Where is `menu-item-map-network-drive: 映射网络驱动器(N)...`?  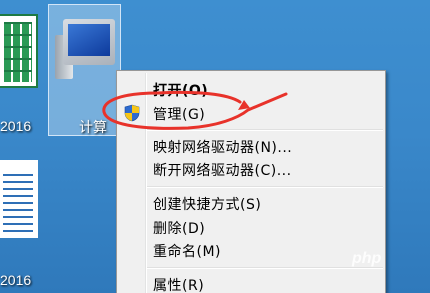
menu-item-map-network-drive: 映射网络驱动器(N)... is located at coordinates (222, 147).